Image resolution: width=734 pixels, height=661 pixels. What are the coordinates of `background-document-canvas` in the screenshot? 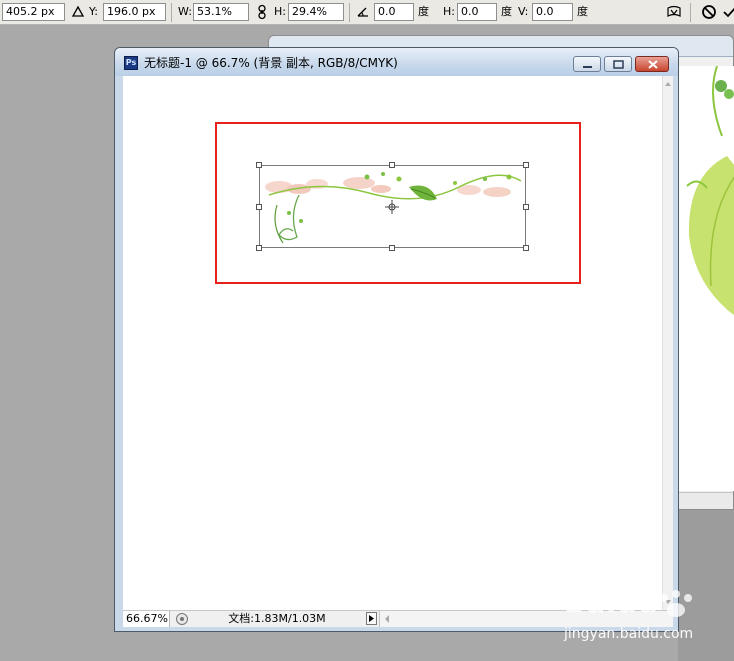 It's located at (705, 278).